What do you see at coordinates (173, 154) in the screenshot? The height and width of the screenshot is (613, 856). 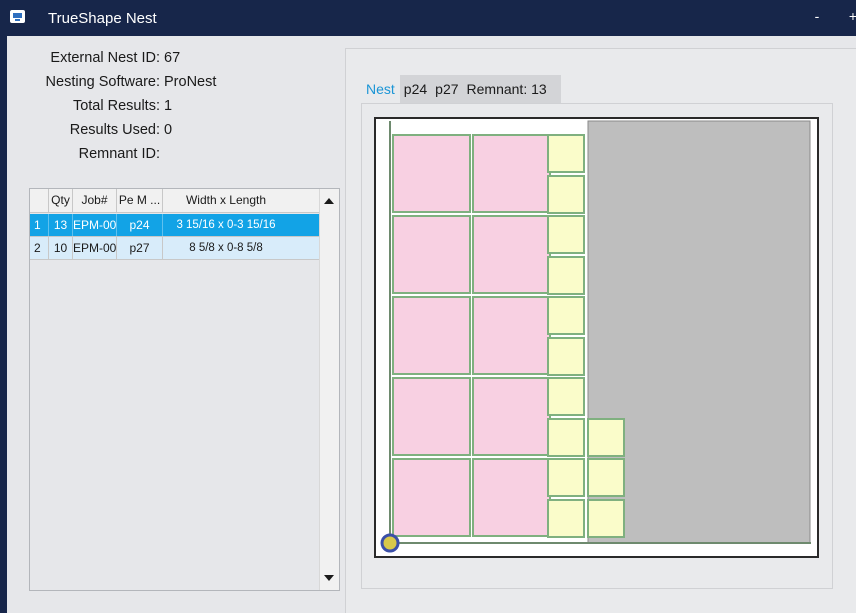 I see `remnant-id-row: Remnant ID:` at bounding box center [173, 154].